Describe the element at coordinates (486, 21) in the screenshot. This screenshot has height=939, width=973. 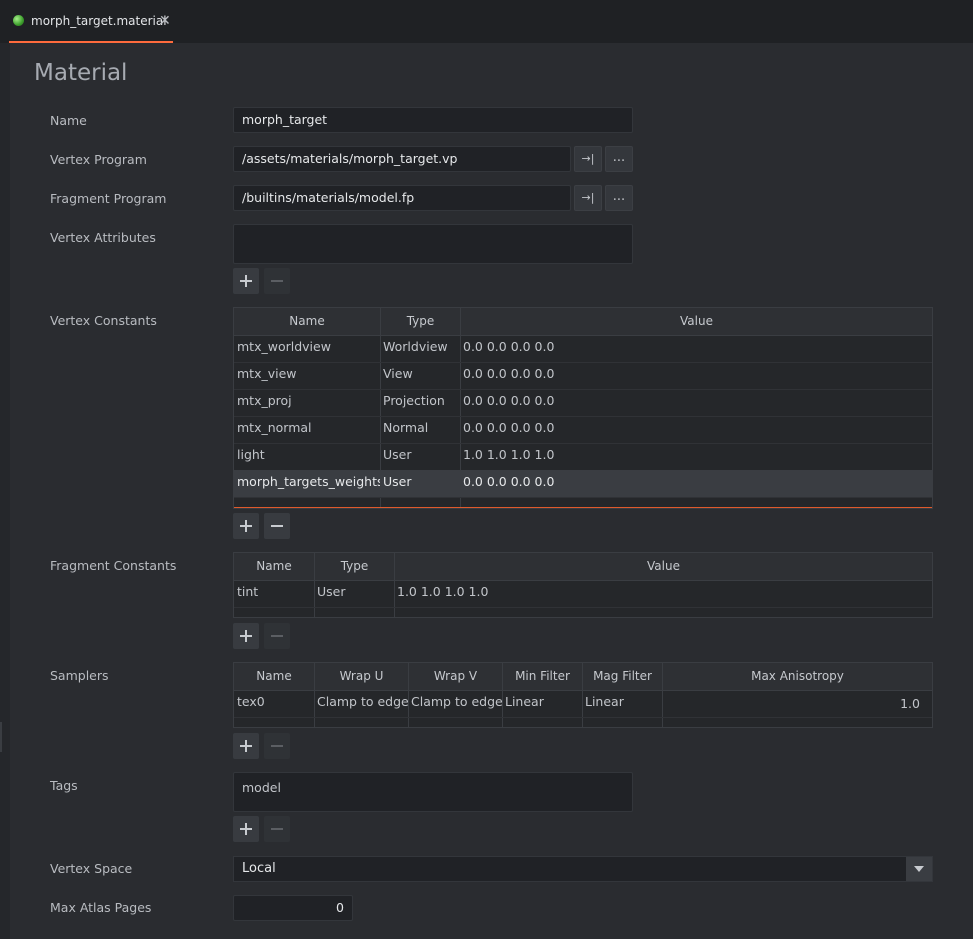
I see `tab-bar: morph_target.material ✕` at that location.